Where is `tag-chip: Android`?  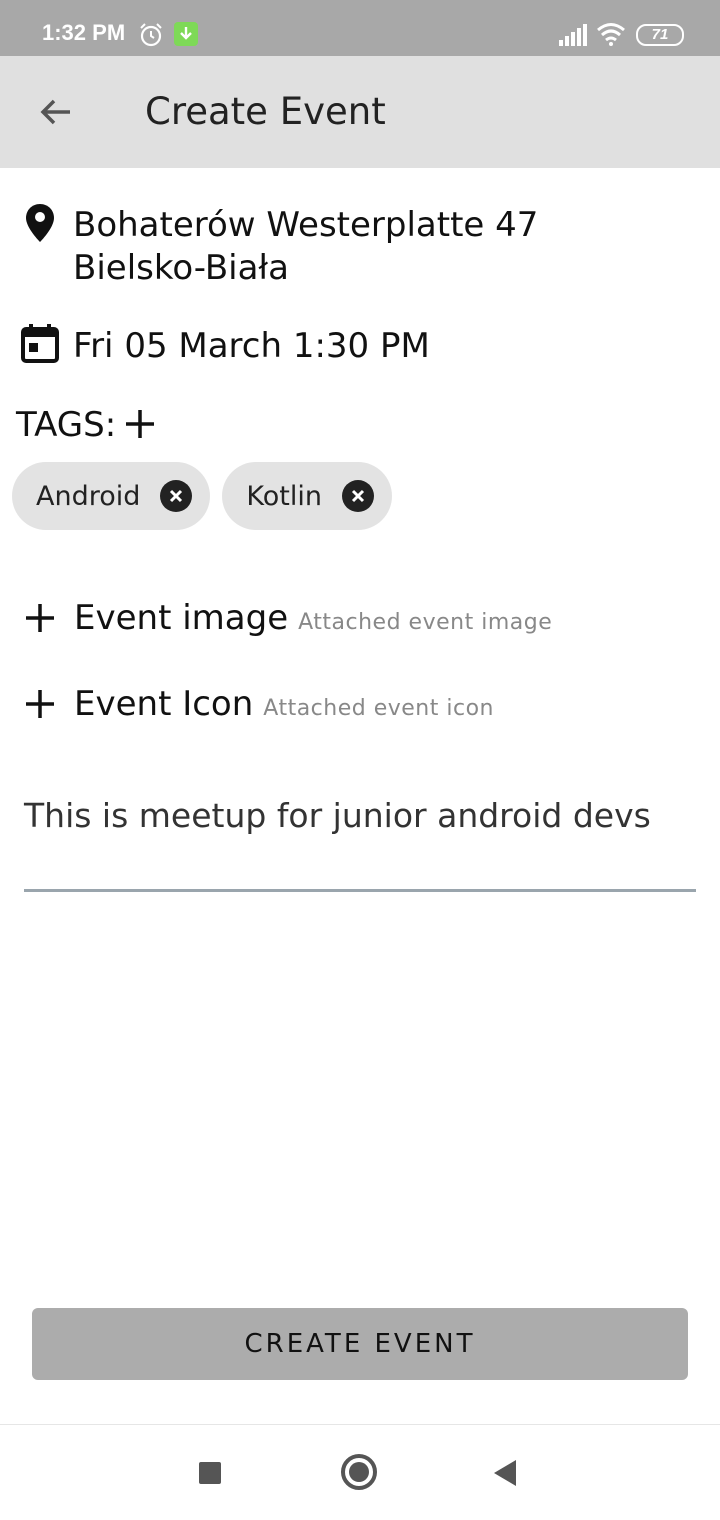
tag-chip: Android is located at coordinates (111, 496).